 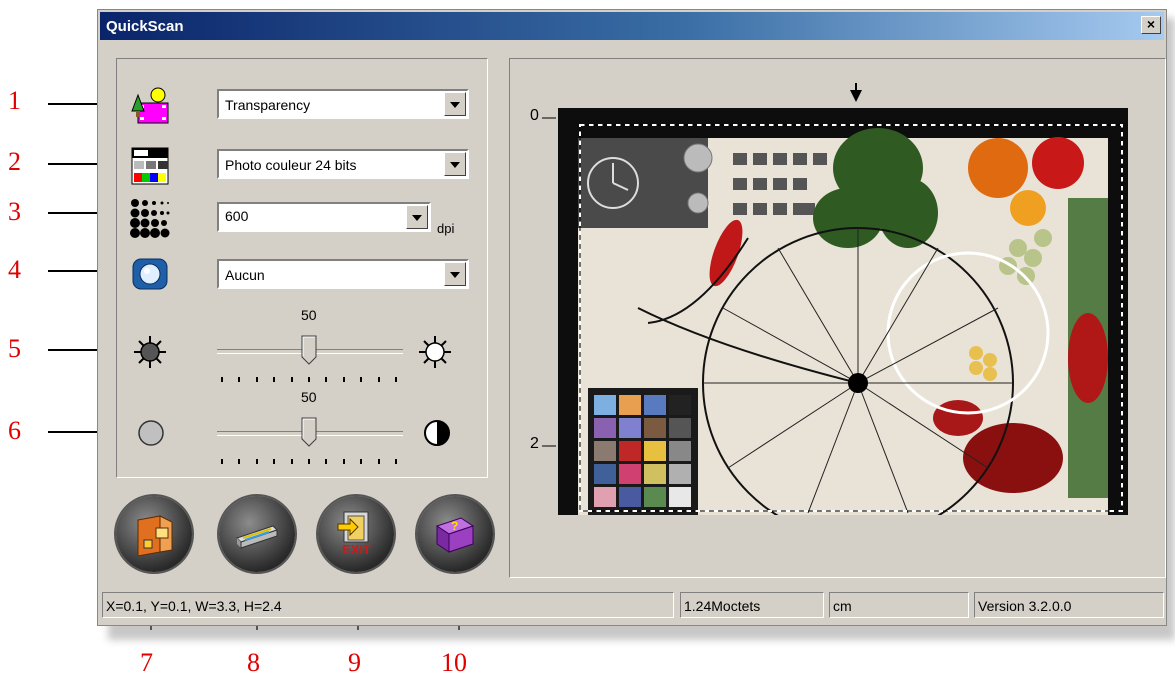 I want to click on window-title: QuickScan, so click(x=145, y=26).